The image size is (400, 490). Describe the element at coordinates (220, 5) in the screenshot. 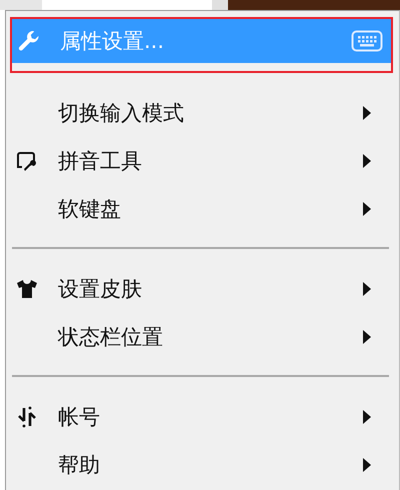

I see `window-edge` at that location.